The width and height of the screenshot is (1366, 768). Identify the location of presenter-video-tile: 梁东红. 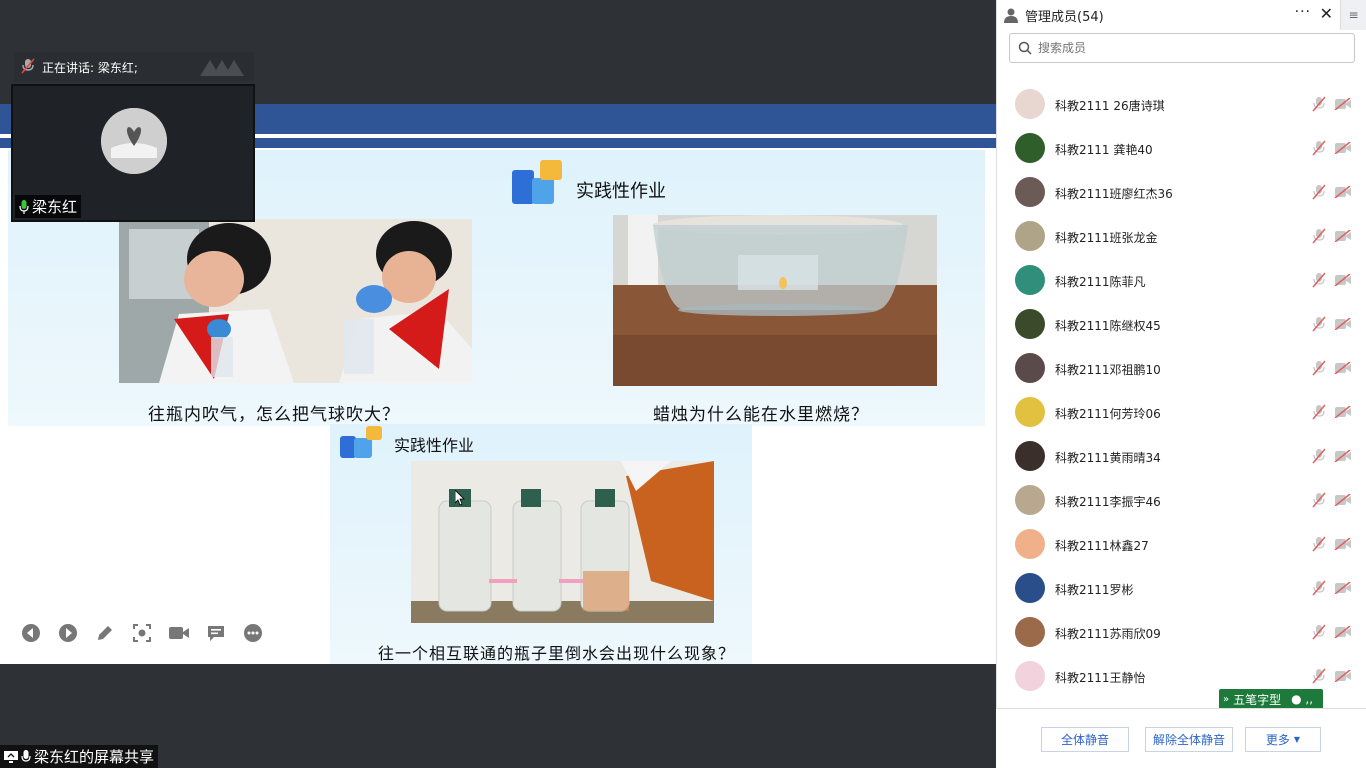
(133, 153).